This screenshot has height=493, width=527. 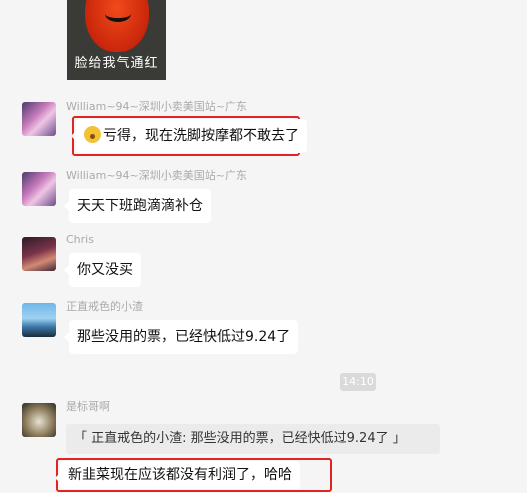 I want to click on sender-name: Chris, so click(x=80, y=239).